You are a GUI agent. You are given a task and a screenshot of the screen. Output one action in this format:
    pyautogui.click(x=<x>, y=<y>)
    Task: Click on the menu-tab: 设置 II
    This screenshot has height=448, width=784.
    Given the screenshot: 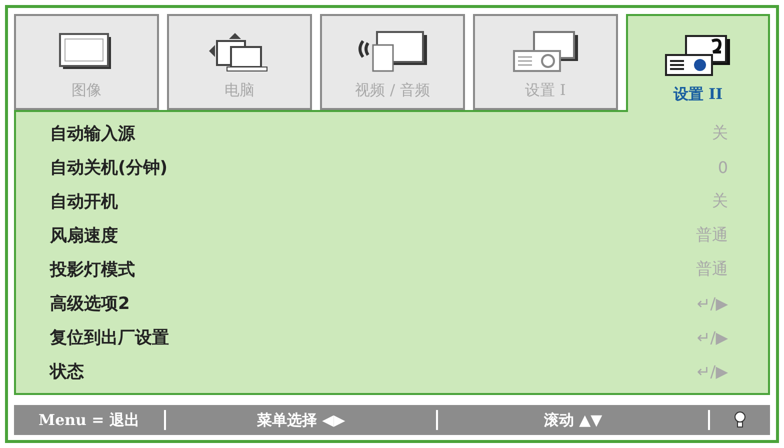 What is the action you would take?
    pyautogui.click(x=698, y=63)
    